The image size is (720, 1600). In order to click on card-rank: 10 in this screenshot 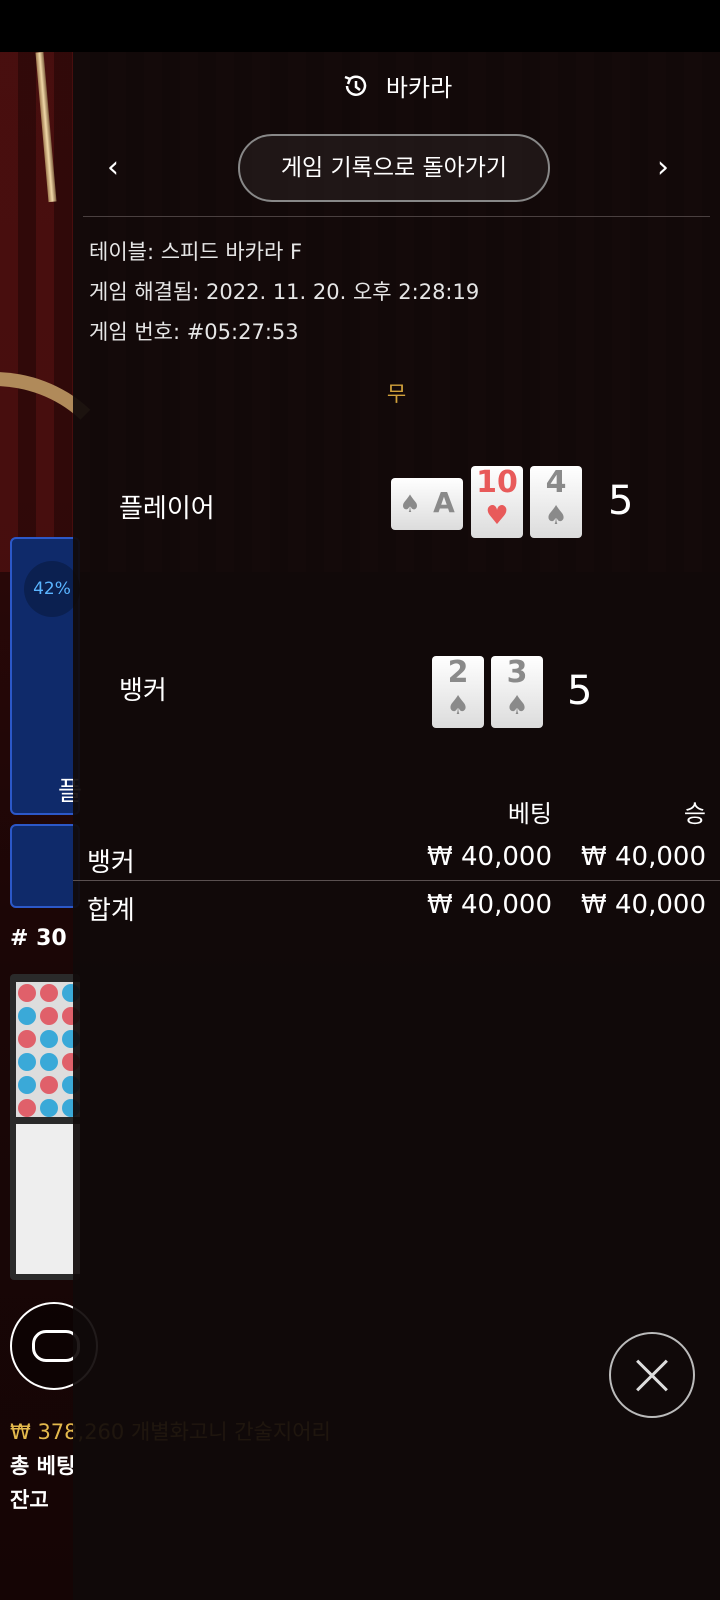, I will do `click(497, 482)`.